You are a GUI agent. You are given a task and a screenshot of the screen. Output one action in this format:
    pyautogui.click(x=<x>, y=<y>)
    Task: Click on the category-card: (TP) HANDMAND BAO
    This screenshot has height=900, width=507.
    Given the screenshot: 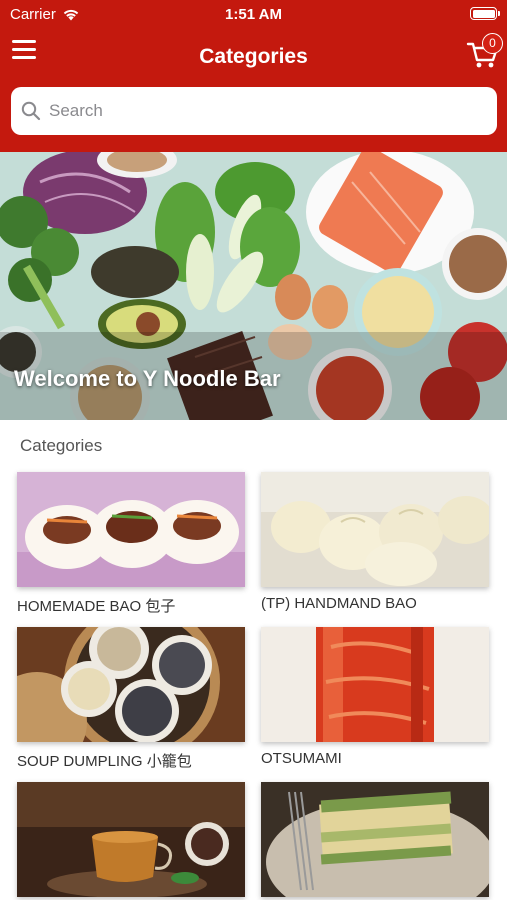 What is the action you would take?
    pyautogui.click(x=375, y=542)
    